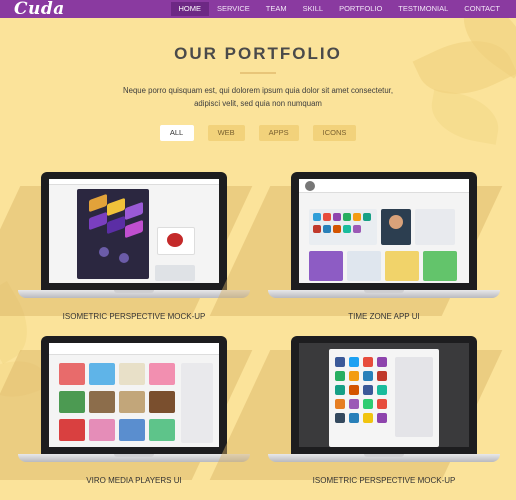 The height and width of the screenshot is (500, 516). What do you see at coordinates (334, 133) in the screenshot?
I see `filter-icons: ICONS` at bounding box center [334, 133].